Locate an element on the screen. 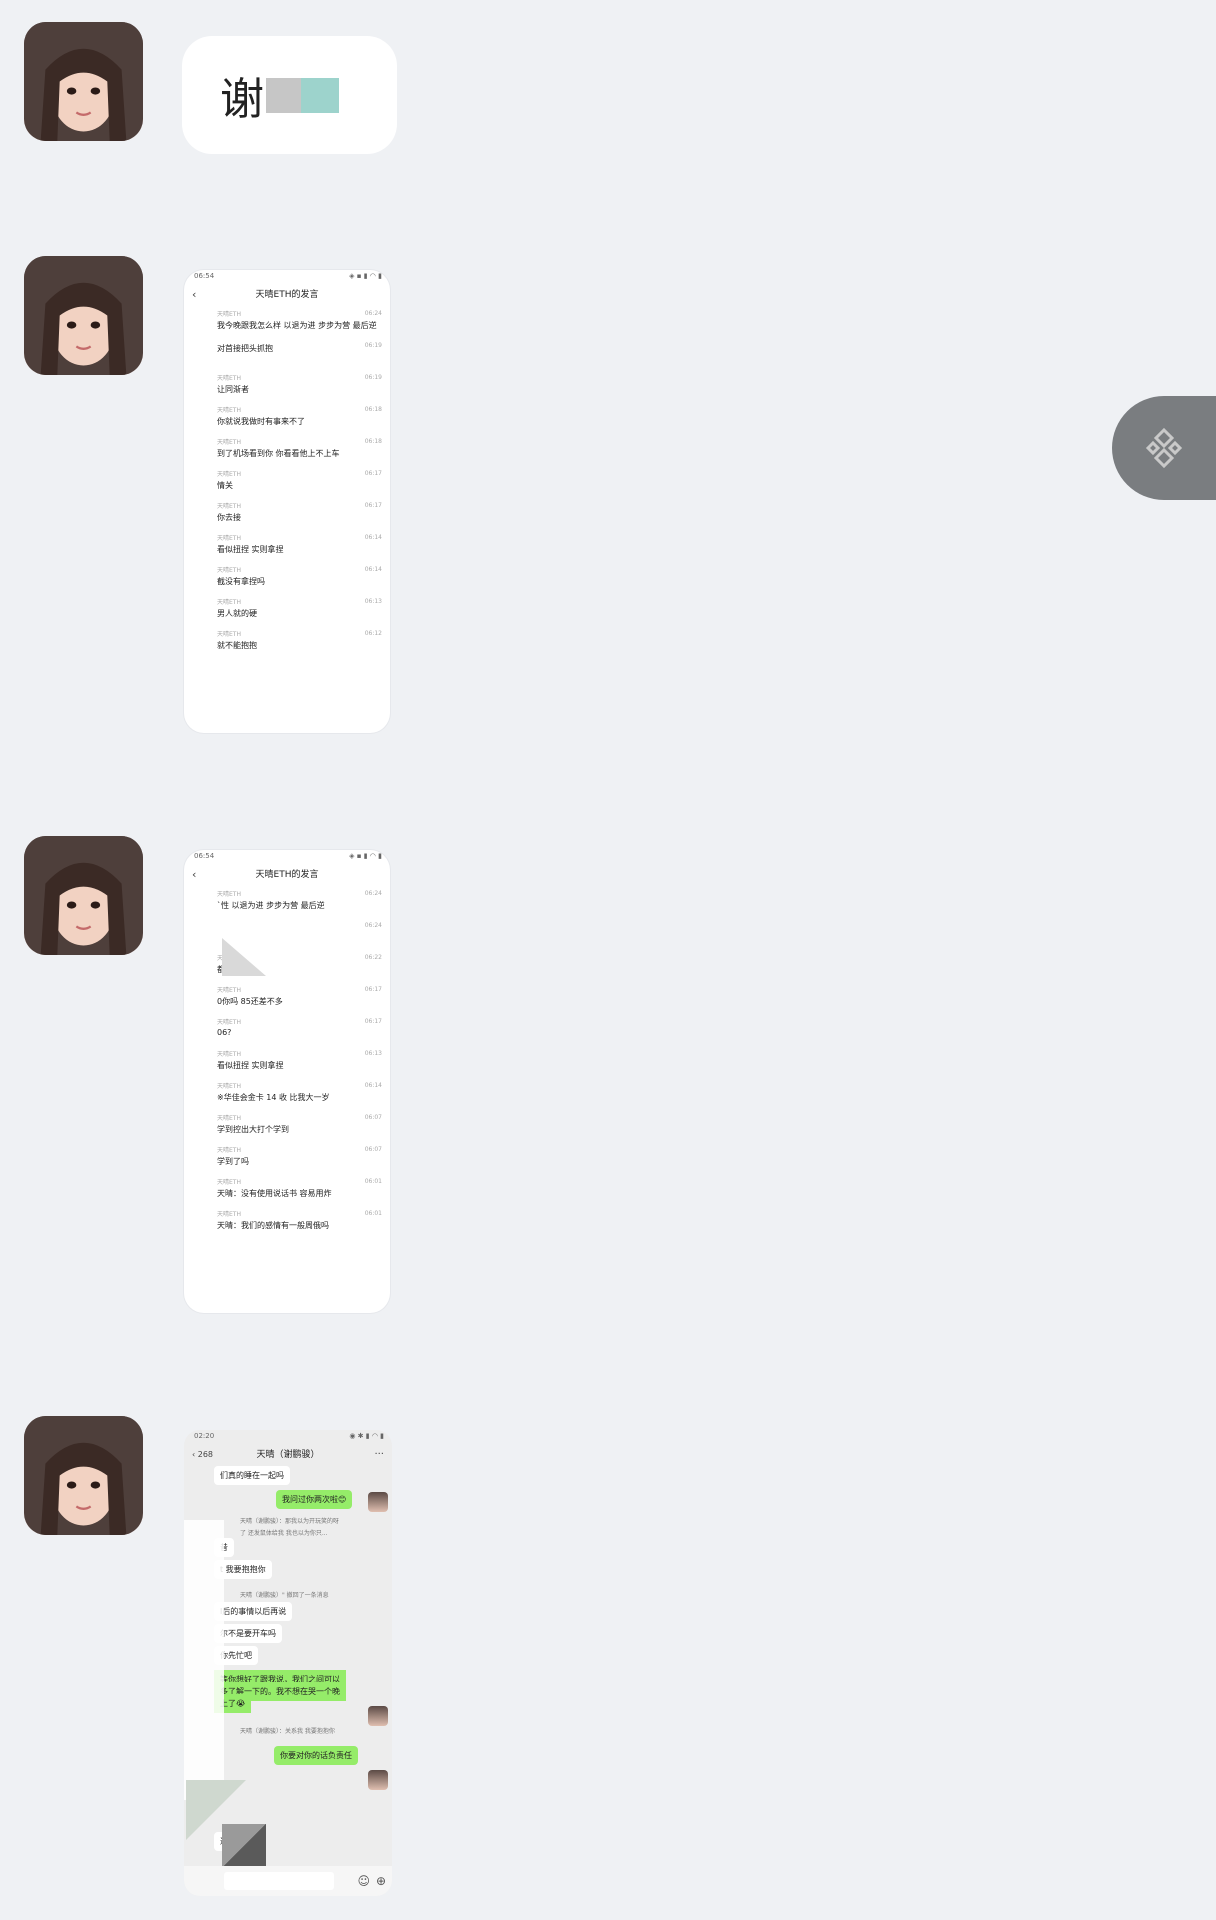  message-row: 天晴ETH 06:14 ※华佳会金卡 14 收 比我大一岁 is located at coordinates (287, 1094).